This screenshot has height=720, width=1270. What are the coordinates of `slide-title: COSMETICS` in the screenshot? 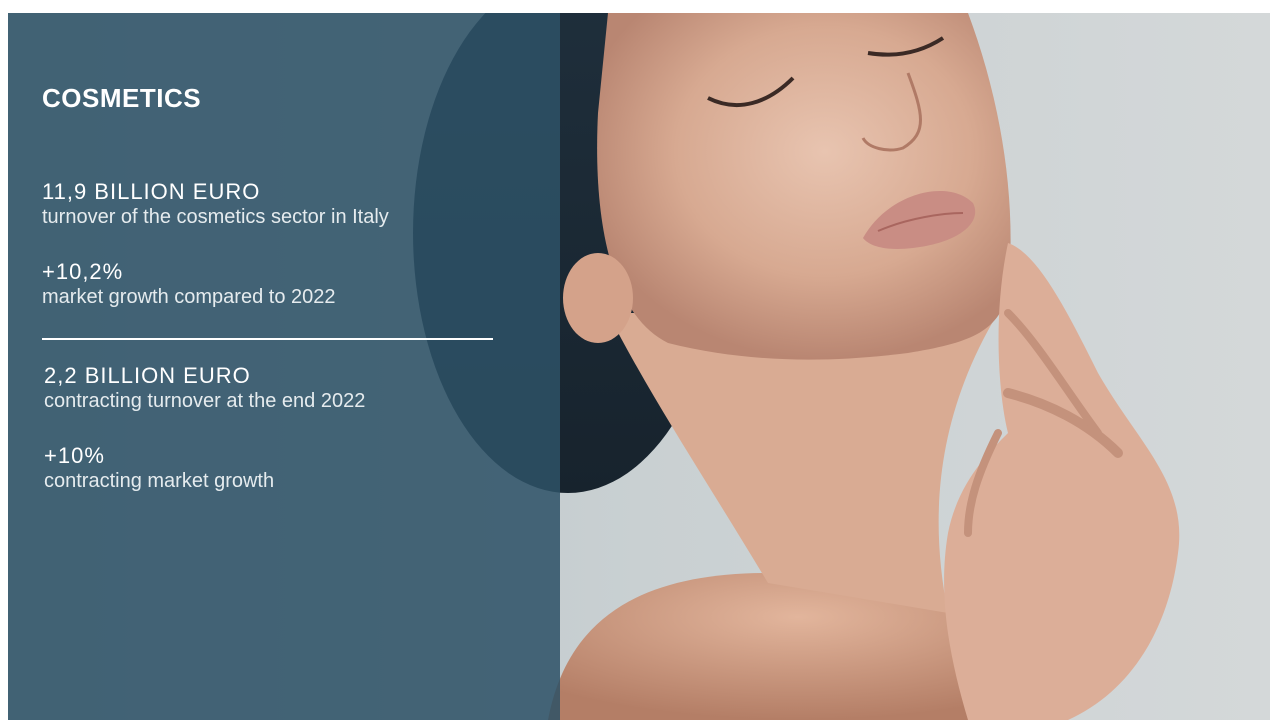 It's located at (122, 98).